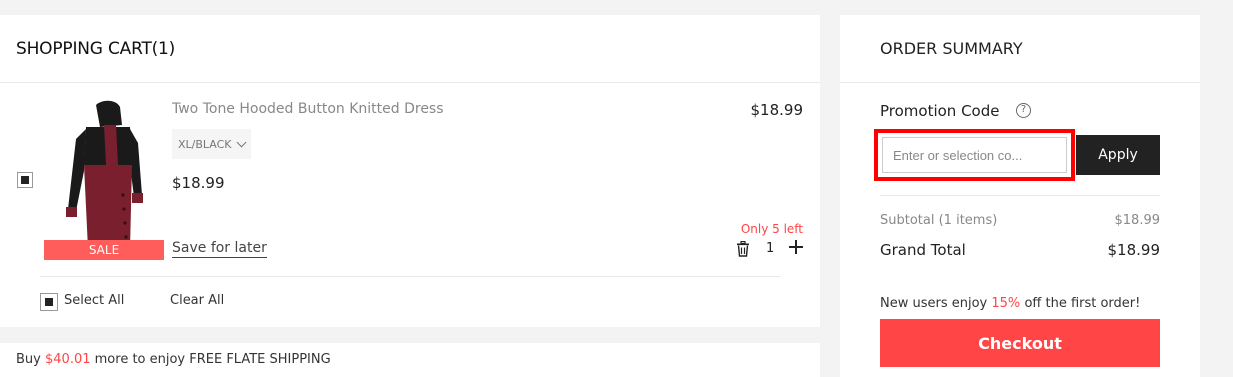 The height and width of the screenshot is (377, 1233). Describe the element at coordinates (974, 155) in the screenshot. I see `promo-code-input` at that location.